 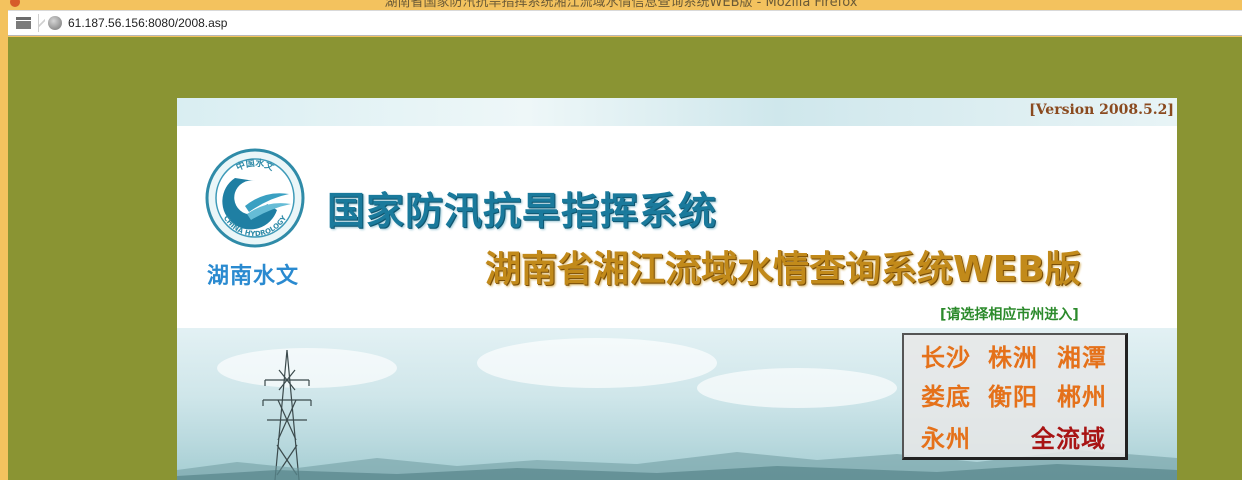 What do you see at coordinates (255, 198) in the screenshot?
I see `china-hydrology-logo: 中国水文 CHINA HYDROLOGY` at bounding box center [255, 198].